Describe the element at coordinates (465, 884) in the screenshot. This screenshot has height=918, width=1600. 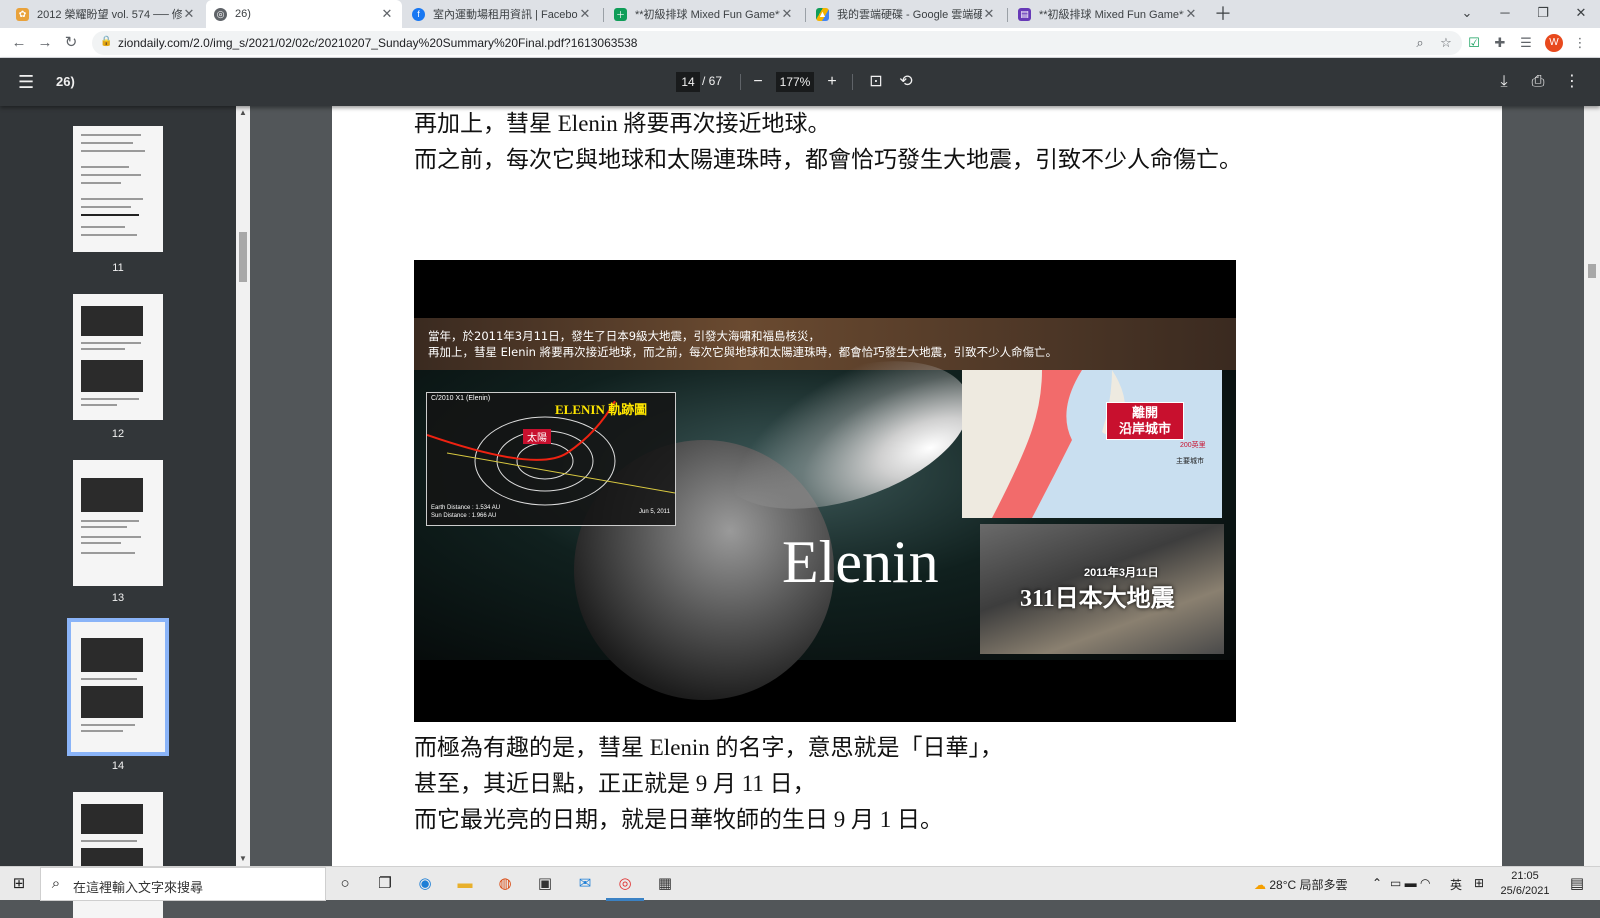
I see `file-explorer-icon: ▬` at that location.